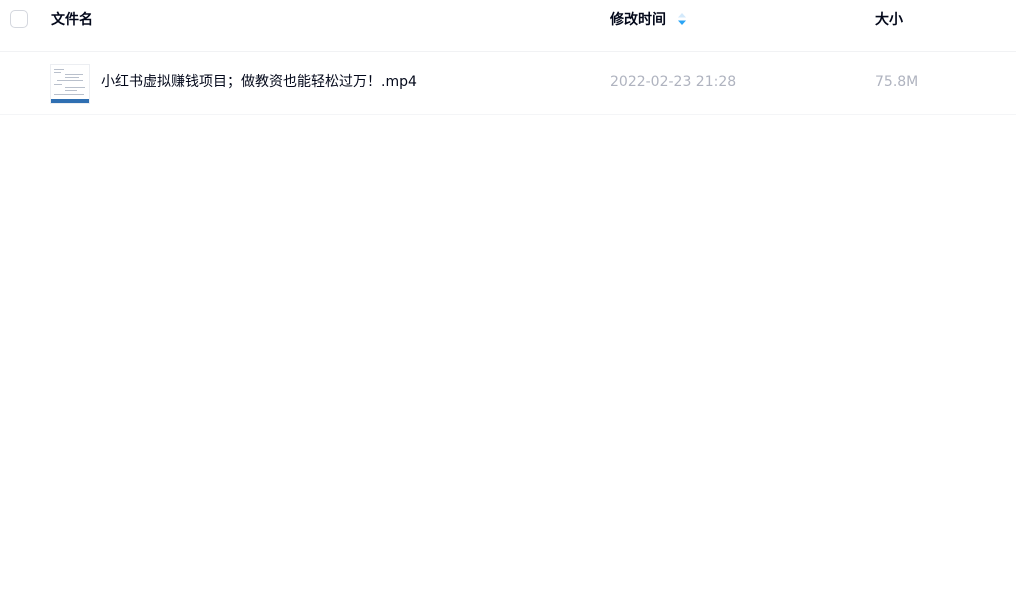  What do you see at coordinates (508, 26) in the screenshot?
I see `file-list-header: 文件名 修改时间 大小` at bounding box center [508, 26].